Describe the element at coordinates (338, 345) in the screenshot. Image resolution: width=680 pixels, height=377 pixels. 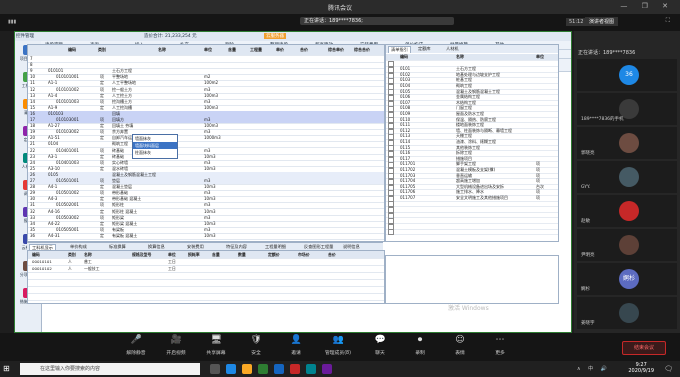
I see `toolbar-6-button: 👥 管理成员(8)` at that location.